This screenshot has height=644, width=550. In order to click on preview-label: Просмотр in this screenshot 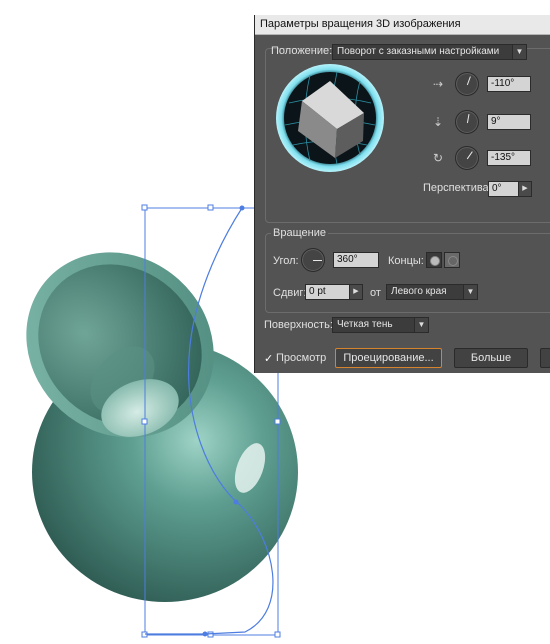, I will do `click(301, 358)`.